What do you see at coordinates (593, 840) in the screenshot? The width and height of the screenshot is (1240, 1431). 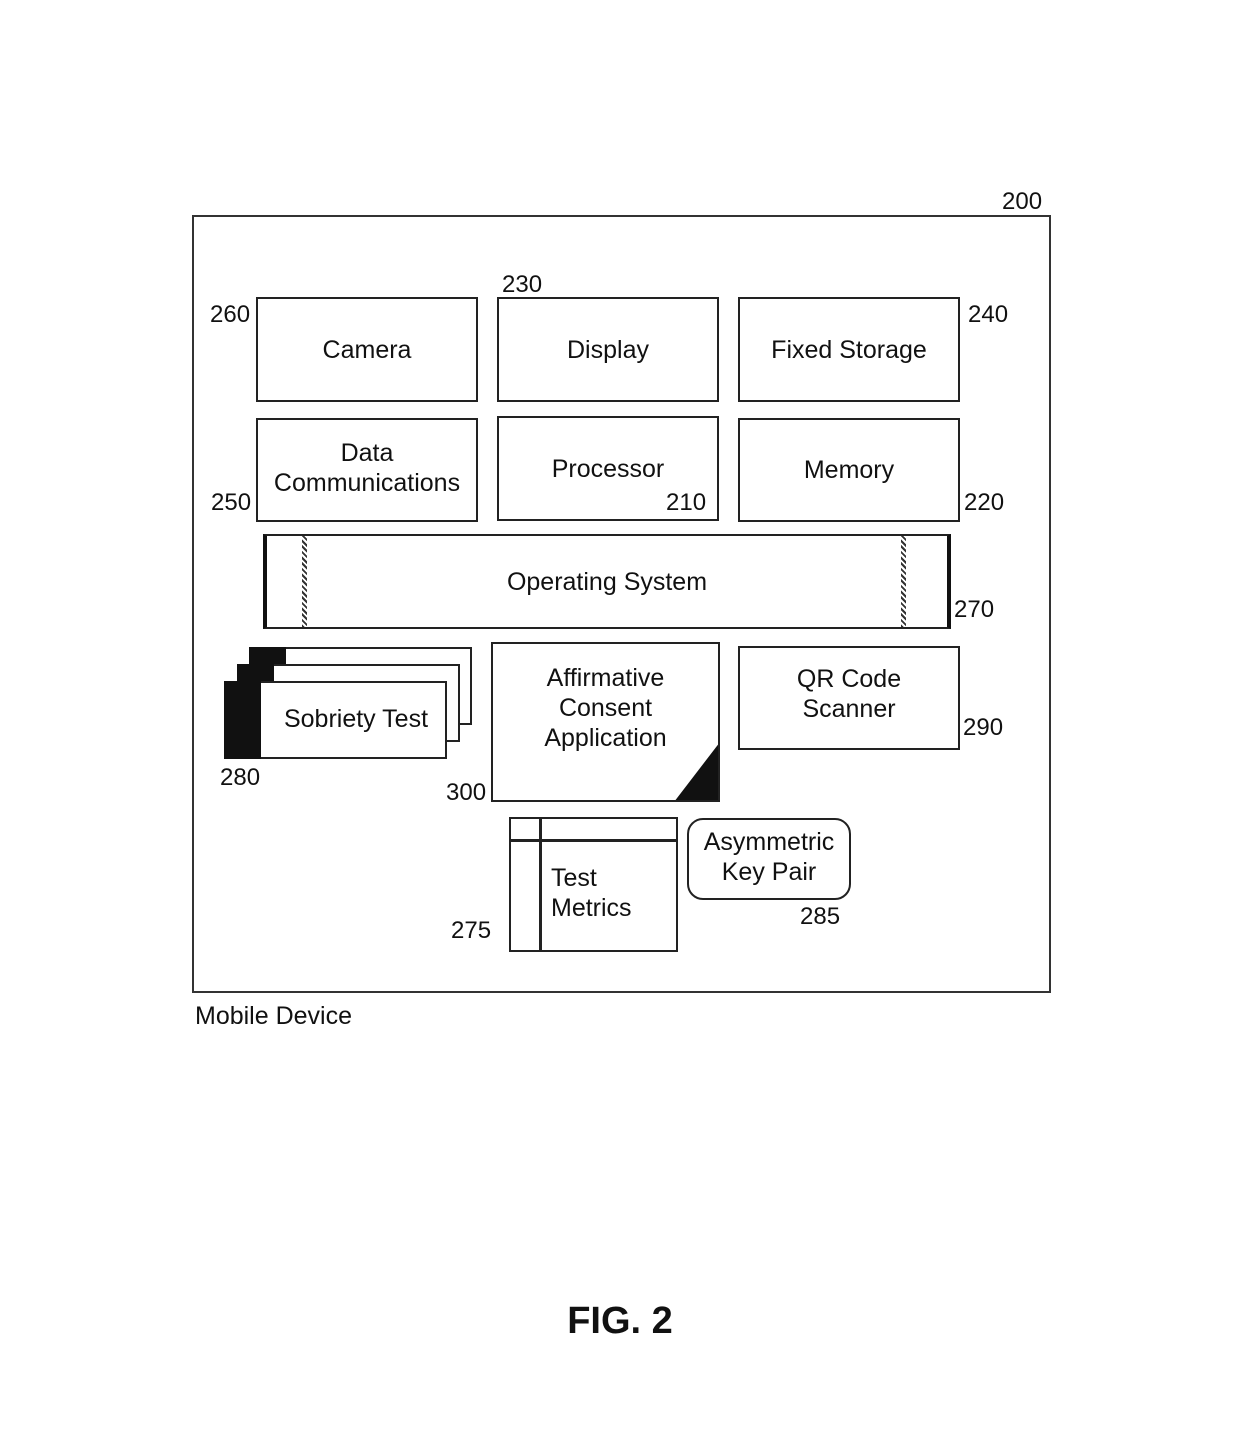 I see `test-metrics-header-line` at bounding box center [593, 840].